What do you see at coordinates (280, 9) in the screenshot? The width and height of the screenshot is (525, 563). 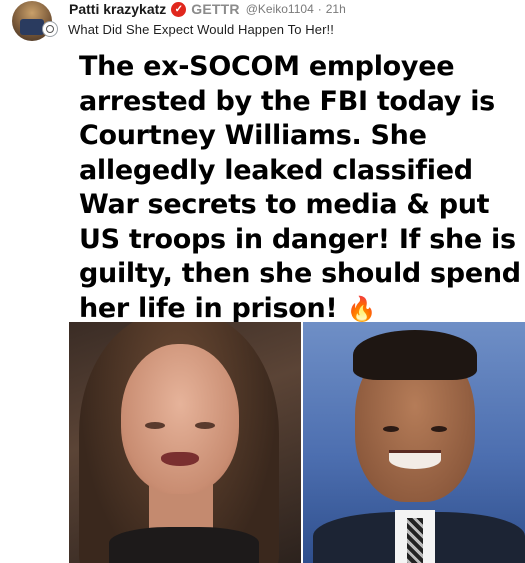 I see `author-handle: @Keiko1104` at bounding box center [280, 9].